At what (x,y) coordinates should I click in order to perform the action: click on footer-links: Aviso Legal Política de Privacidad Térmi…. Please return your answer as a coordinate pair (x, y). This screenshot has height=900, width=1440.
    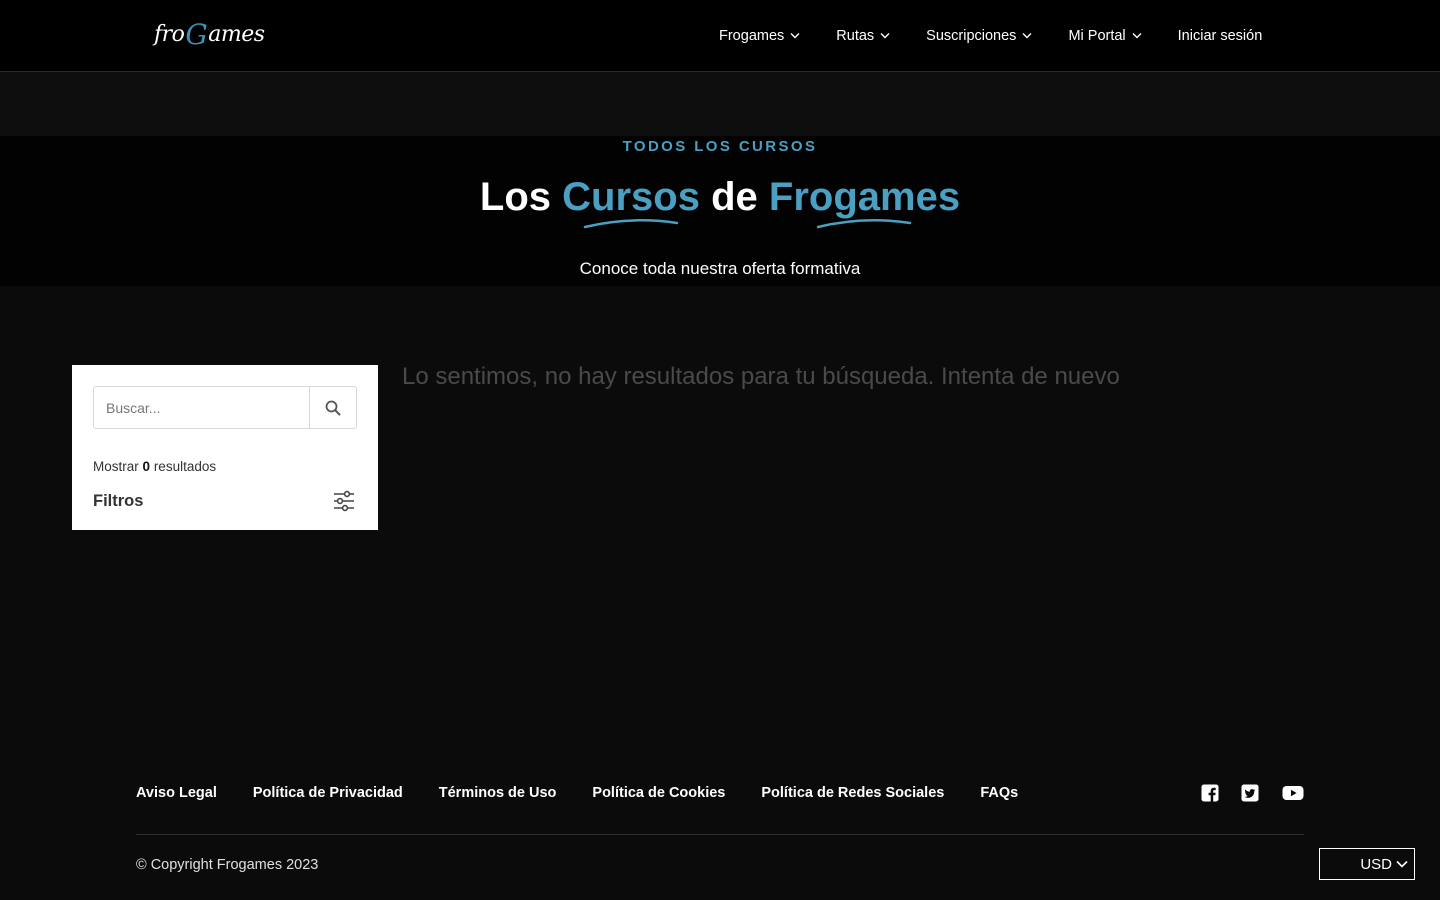
    Looking at the image, I should click on (595, 793).